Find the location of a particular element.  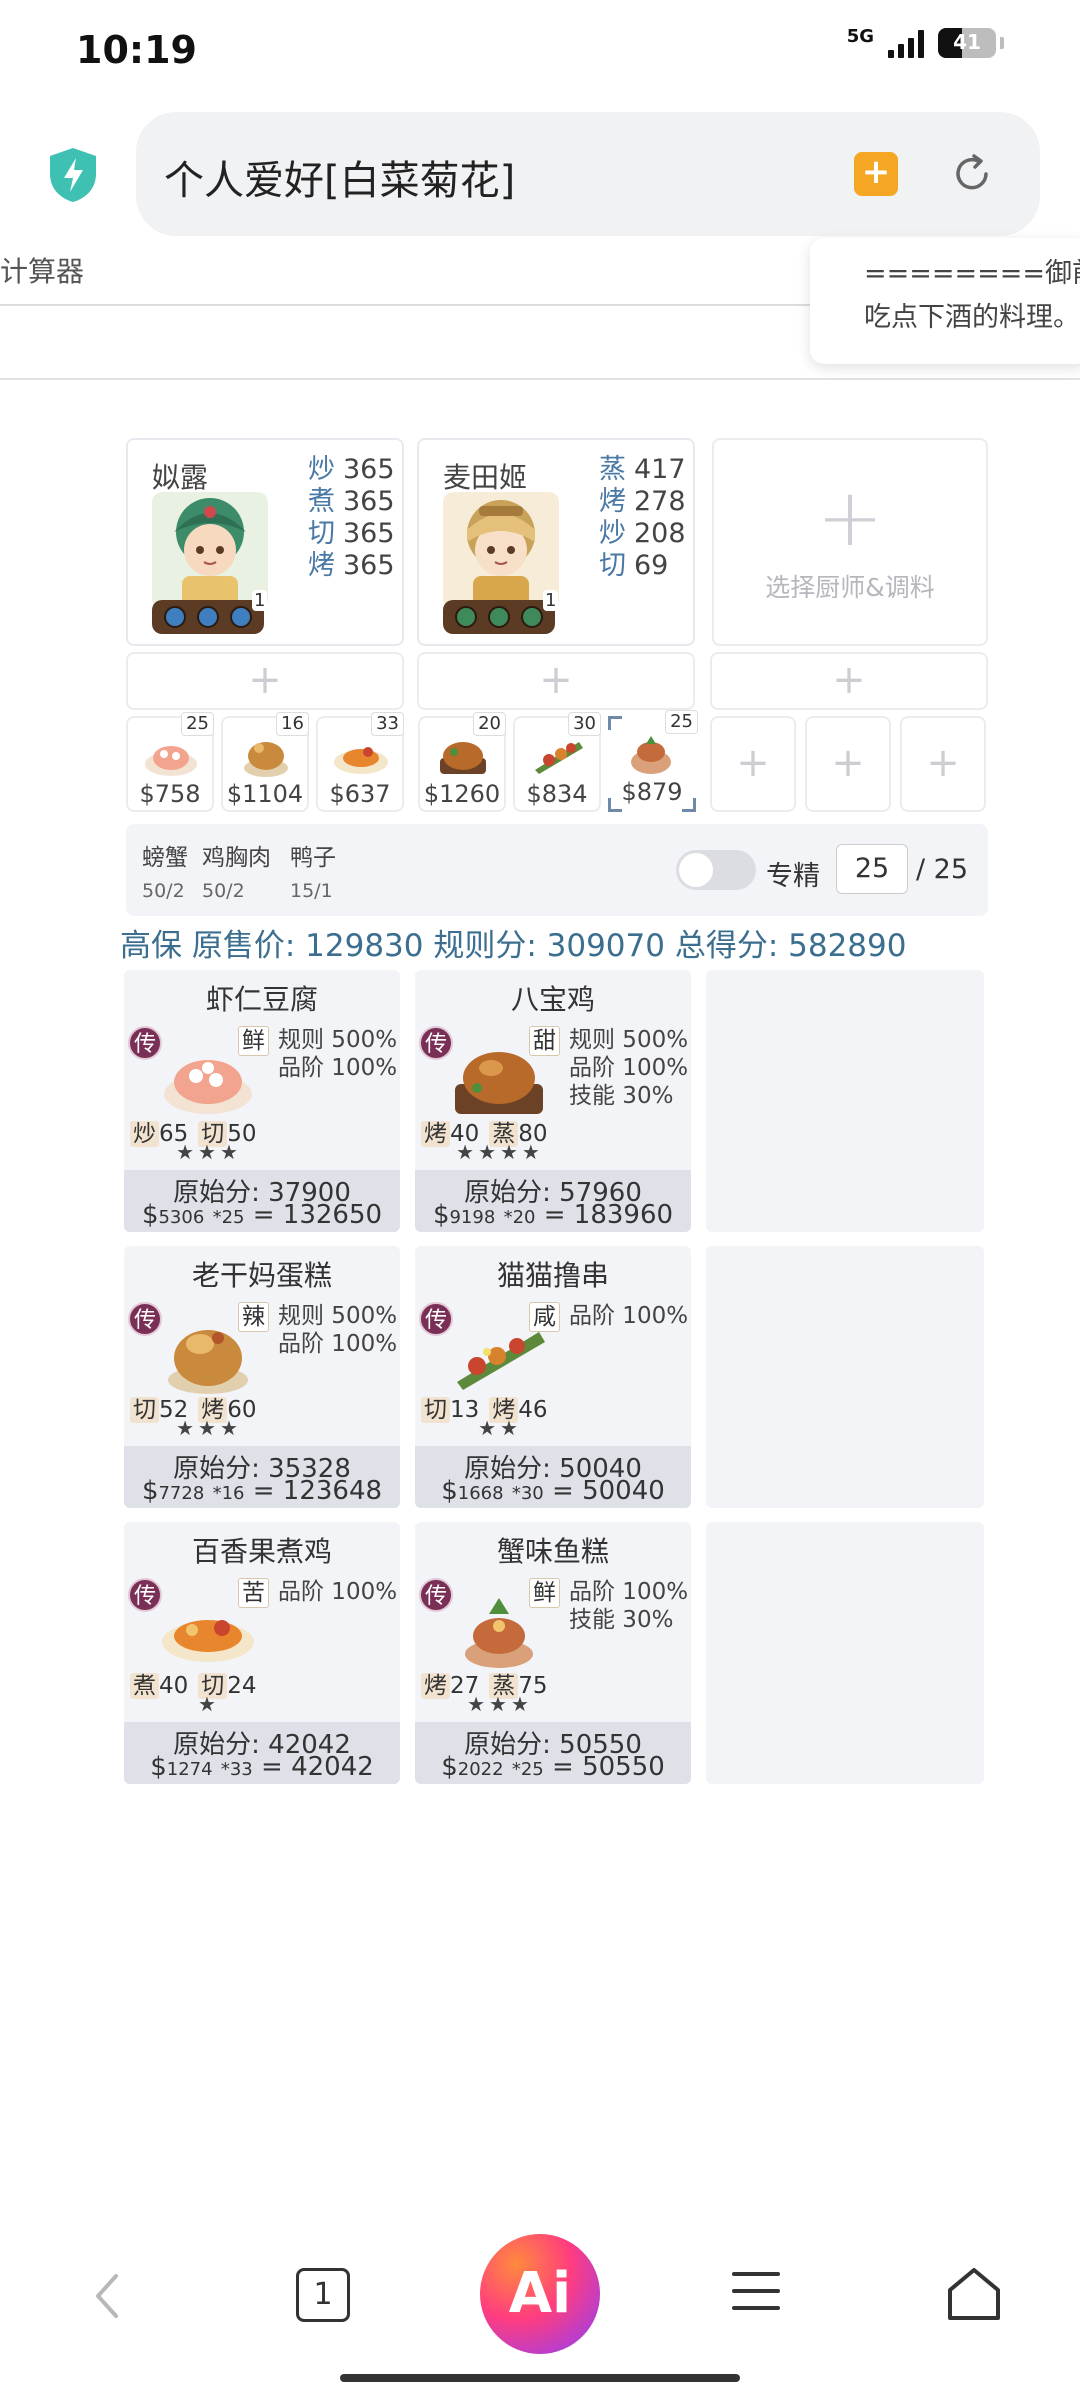

bonus-list: 品阶 100% 技能 30% is located at coordinates (628, 1606).